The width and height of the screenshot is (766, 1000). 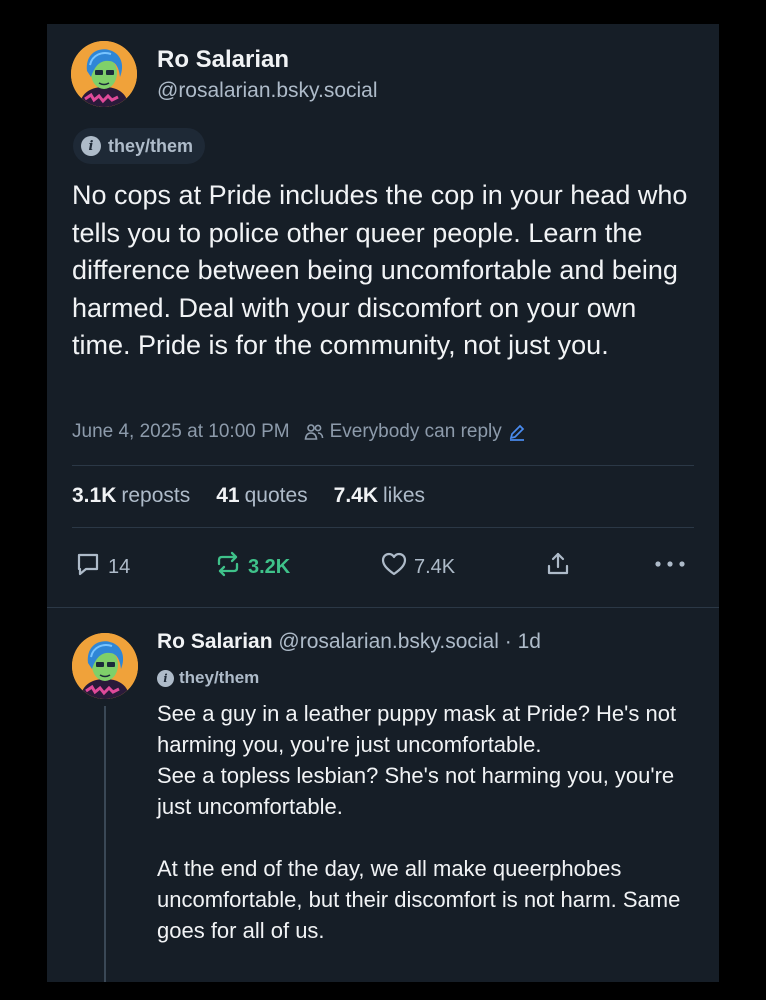 I want to click on reply-setting: Everybody can reply, so click(x=415, y=431).